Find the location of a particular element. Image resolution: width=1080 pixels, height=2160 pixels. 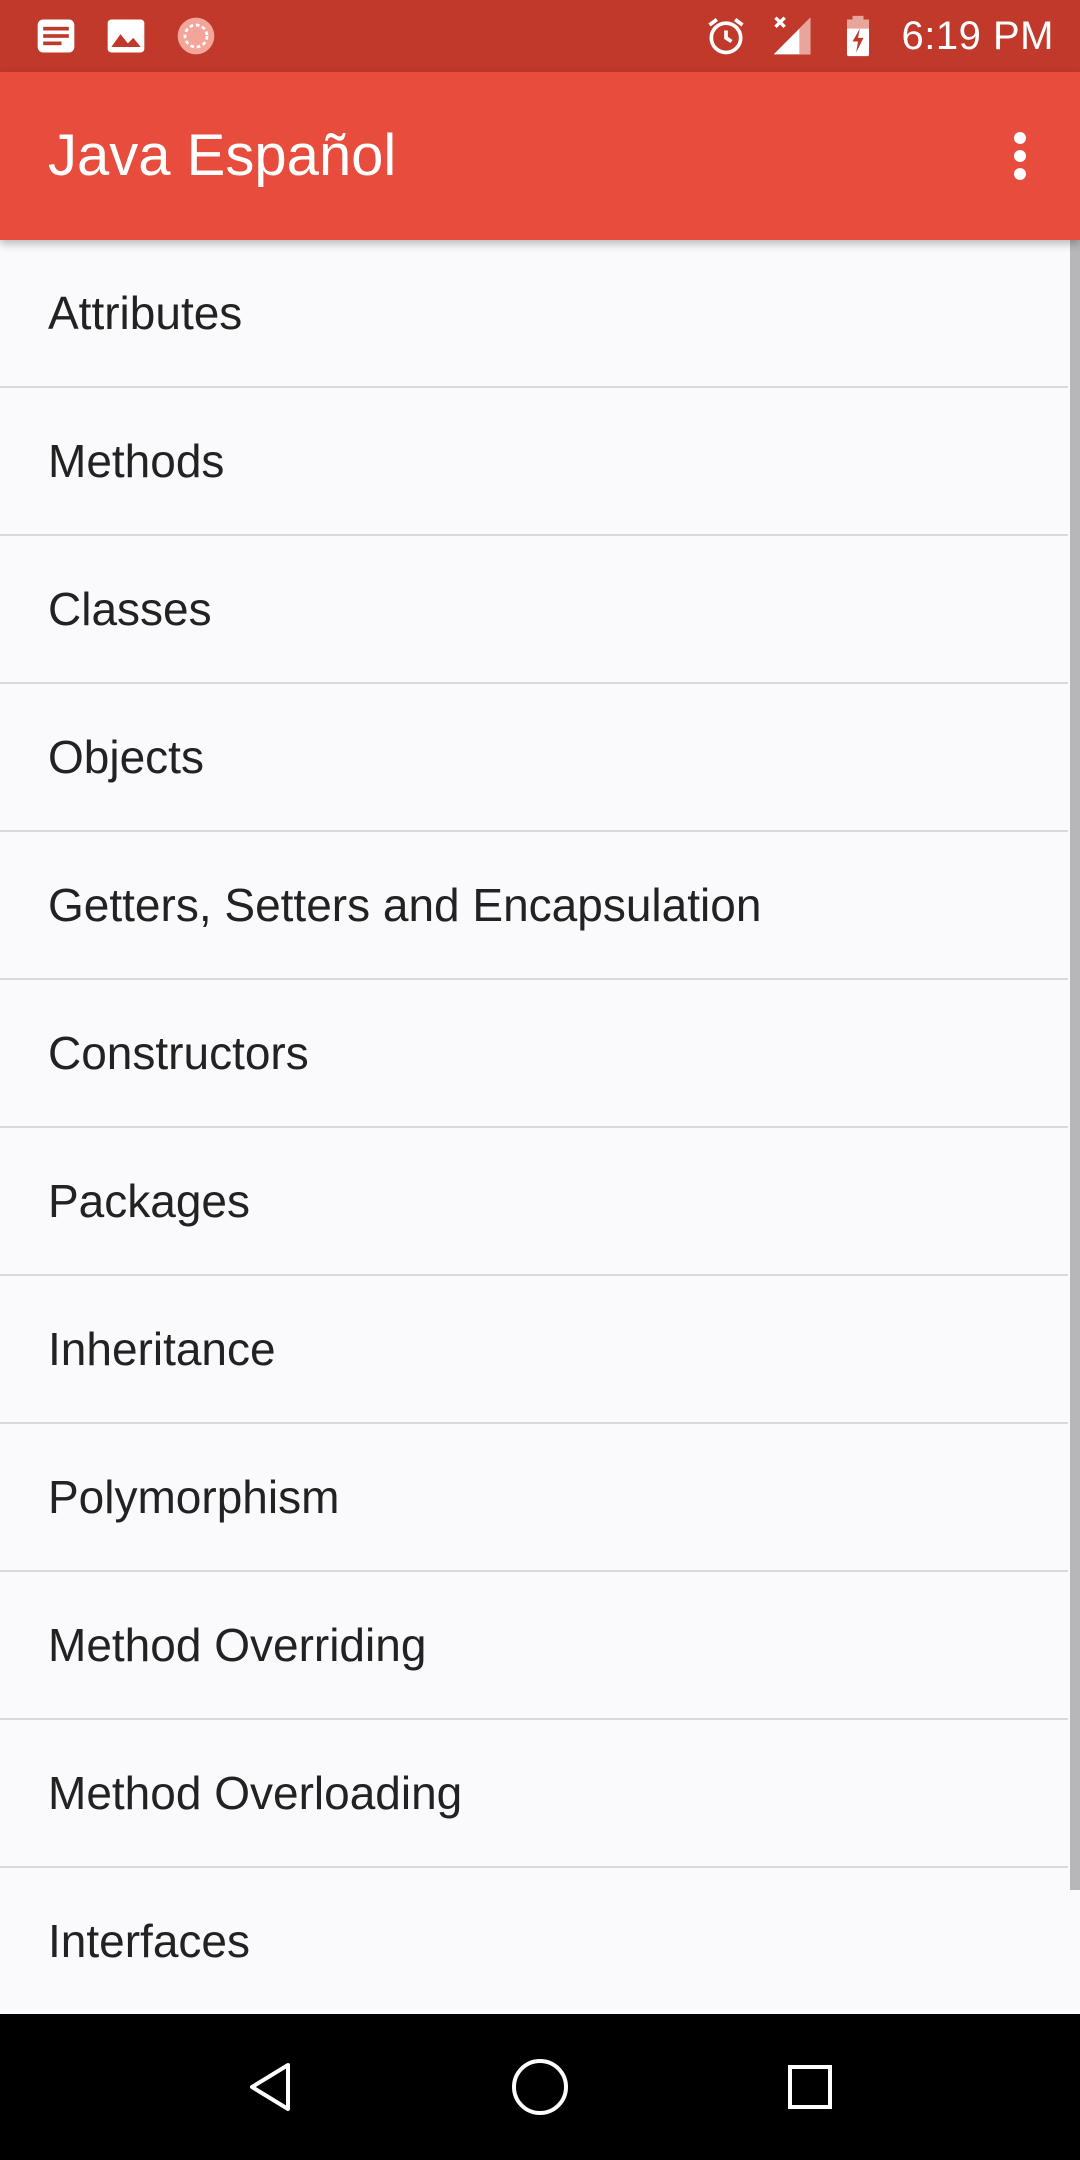

home-icon is located at coordinates (540, 2087).